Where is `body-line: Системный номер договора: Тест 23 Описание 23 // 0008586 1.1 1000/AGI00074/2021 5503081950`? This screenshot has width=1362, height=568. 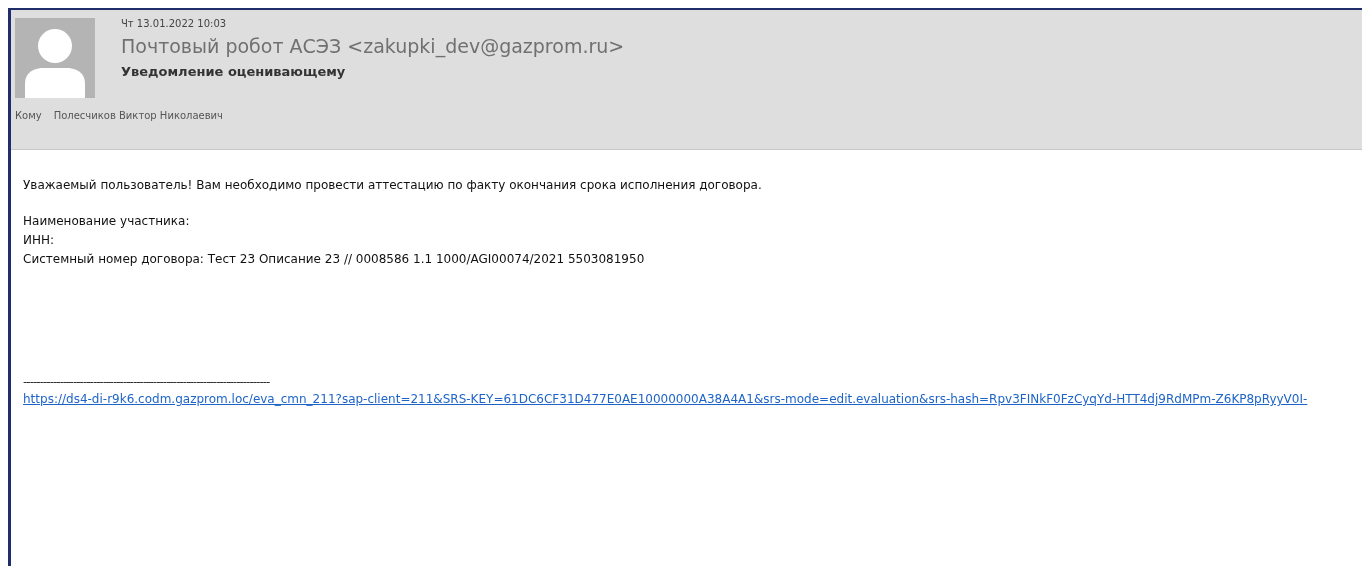 body-line: Системный номер договора: Тест 23 Описание 23 // 0008586 1.1 1000/AGI00074/2021 5503081950 is located at coordinates (334, 259).